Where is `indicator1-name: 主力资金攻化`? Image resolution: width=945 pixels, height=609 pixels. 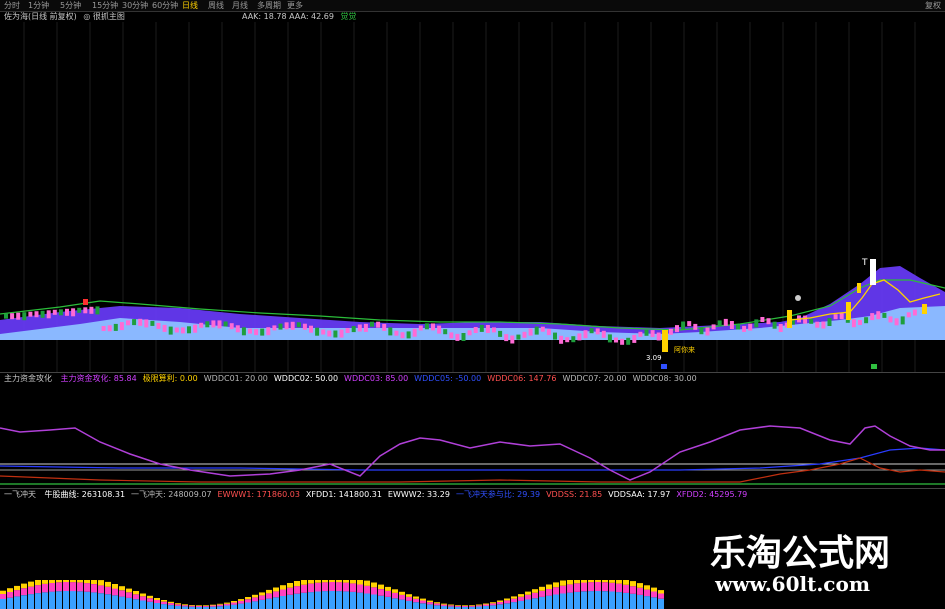 indicator1-name: 主力资金攻化 is located at coordinates (28, 378).